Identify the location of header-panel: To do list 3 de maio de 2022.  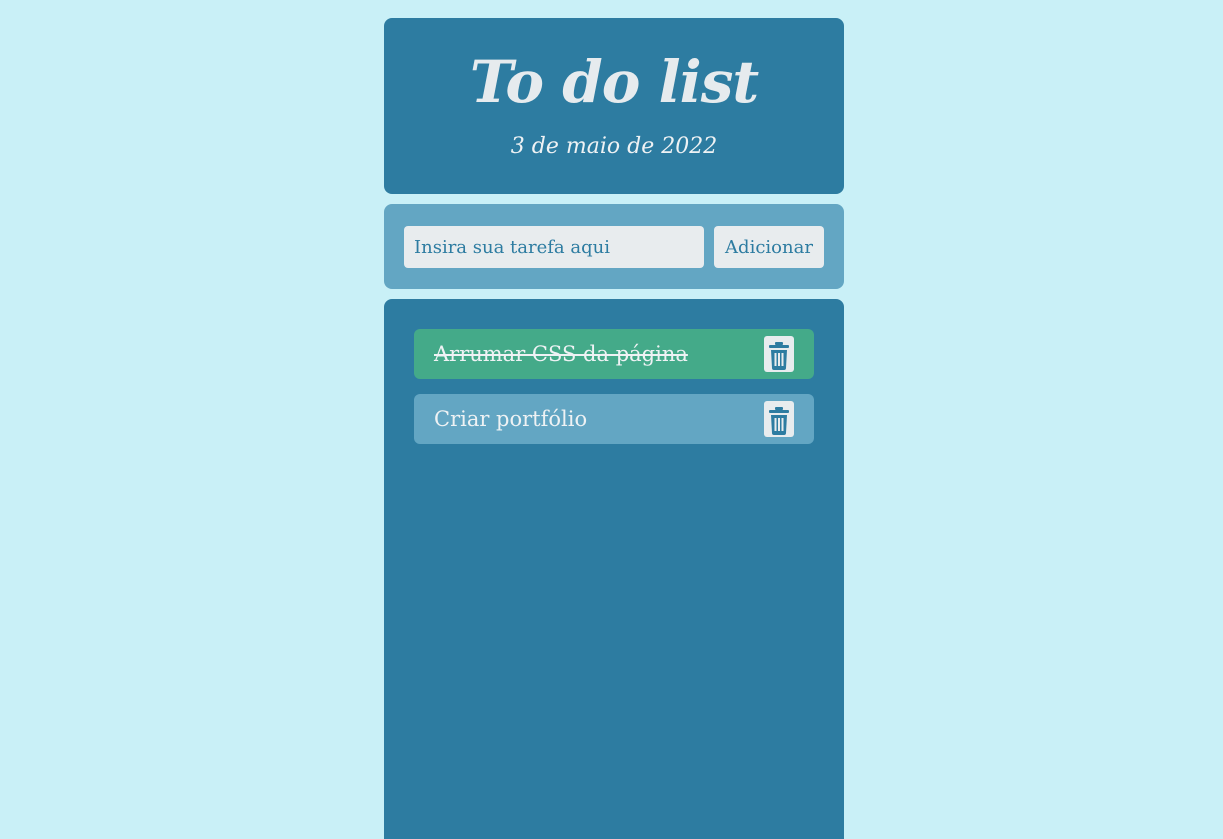
(614, 106).